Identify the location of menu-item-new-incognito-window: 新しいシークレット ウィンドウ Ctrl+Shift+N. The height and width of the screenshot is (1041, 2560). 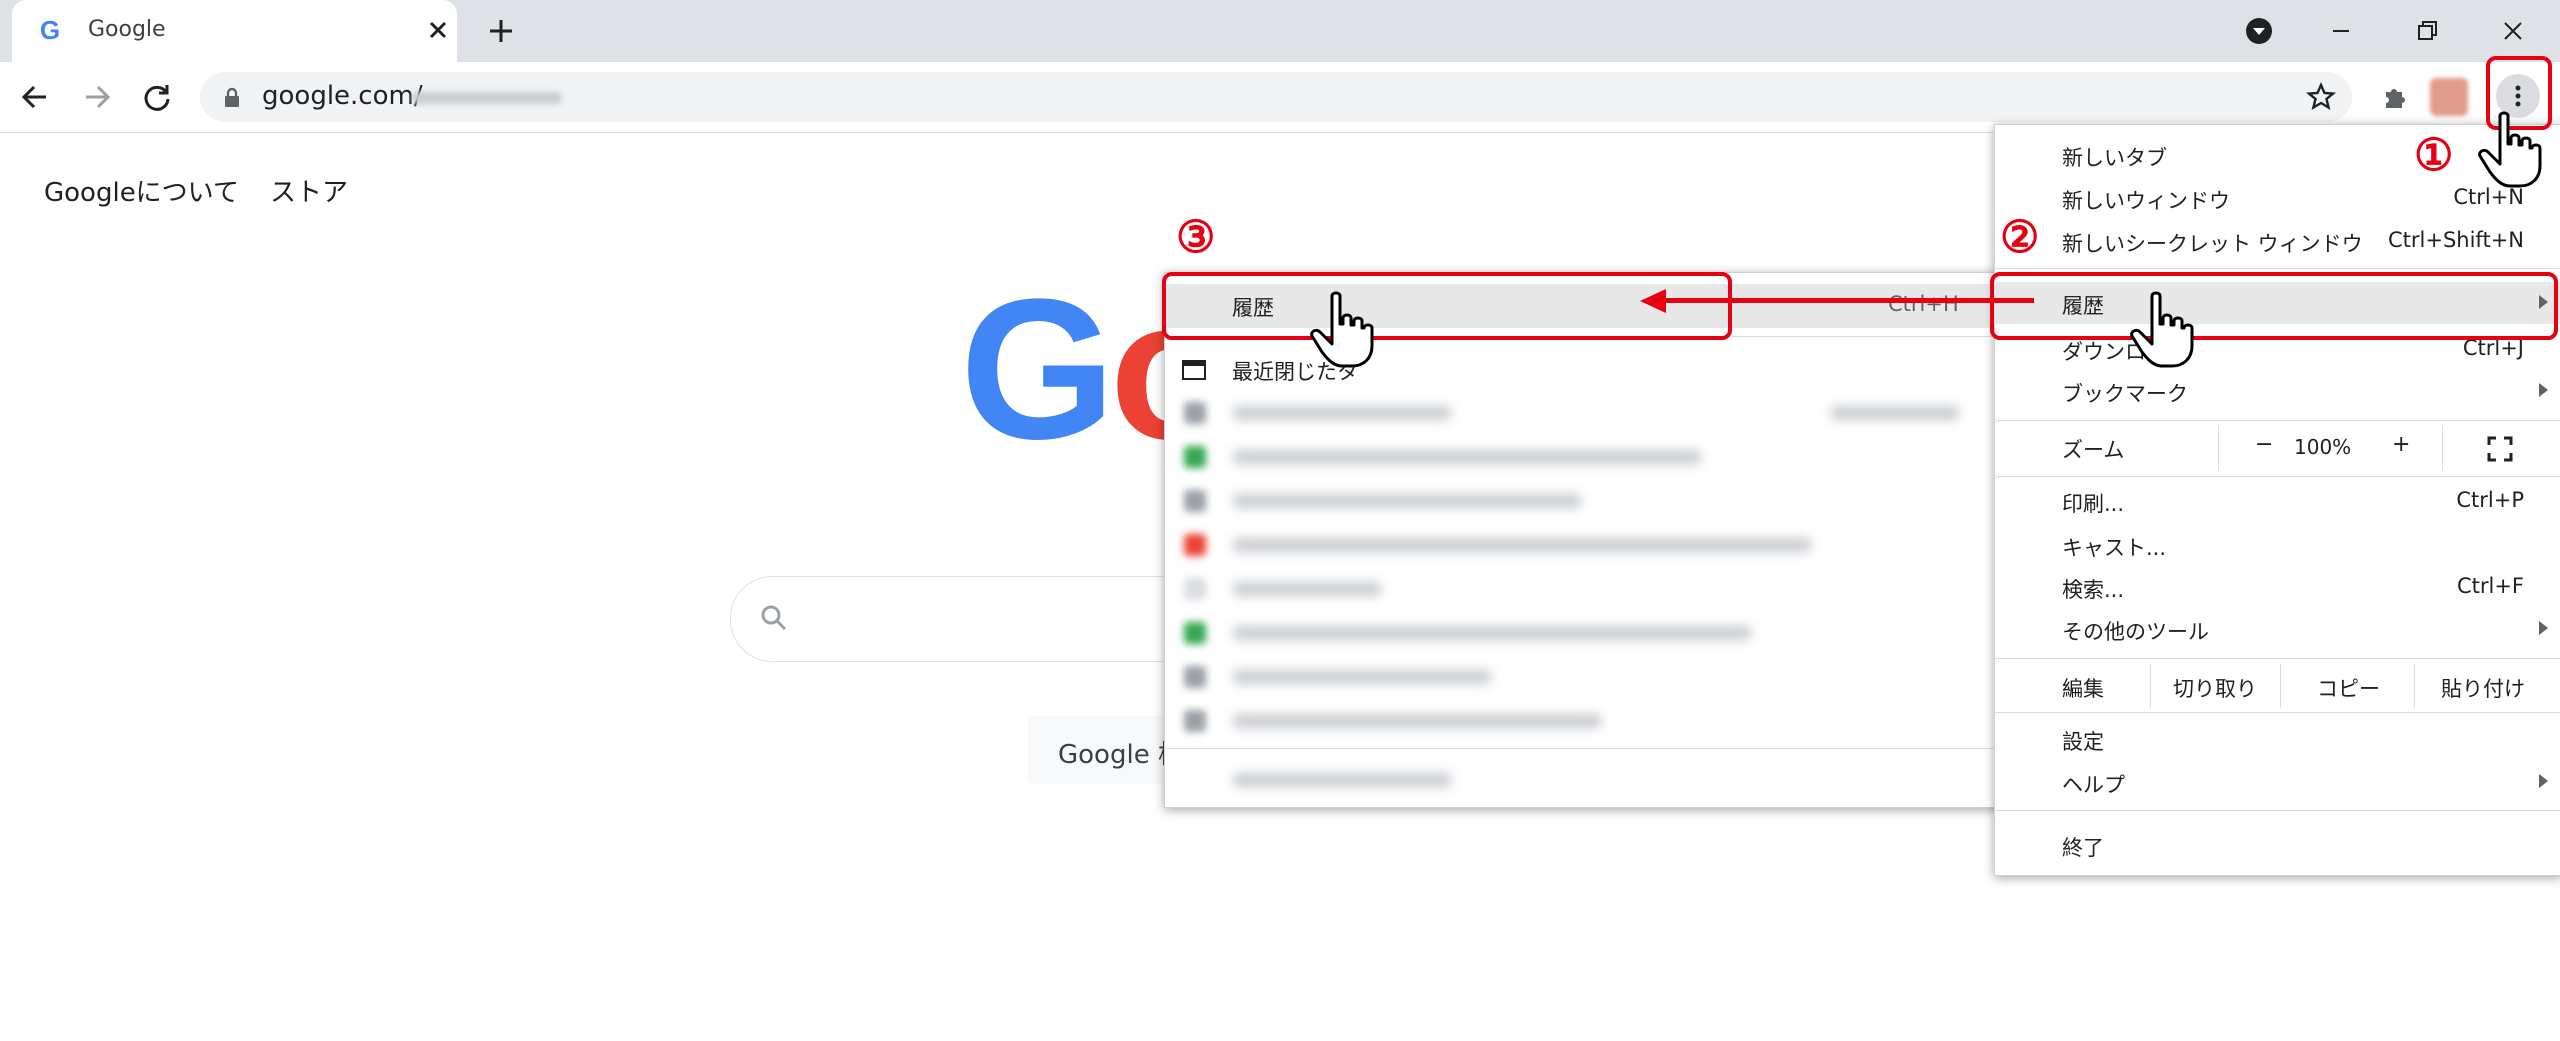
(2277, 241).